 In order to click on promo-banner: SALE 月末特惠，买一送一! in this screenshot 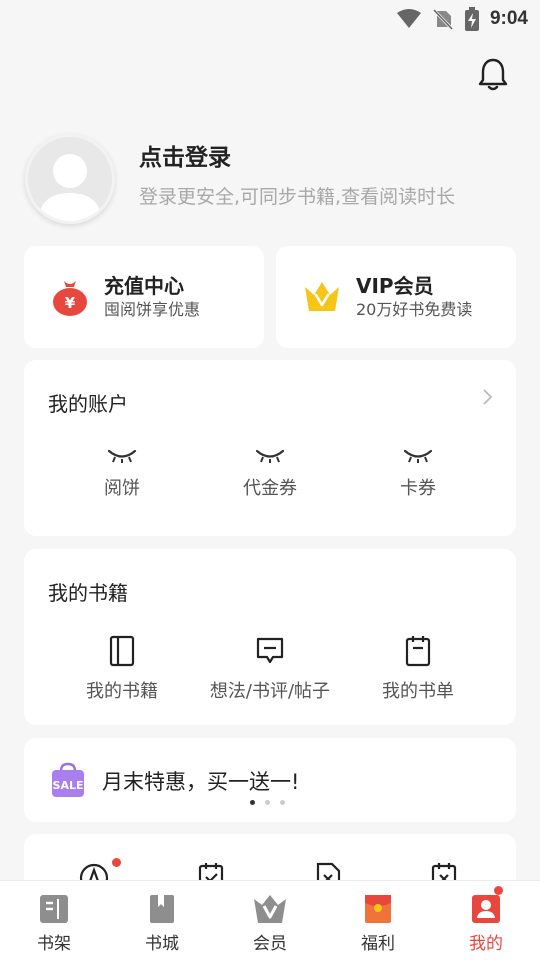, I will do `click(270, 780)`.